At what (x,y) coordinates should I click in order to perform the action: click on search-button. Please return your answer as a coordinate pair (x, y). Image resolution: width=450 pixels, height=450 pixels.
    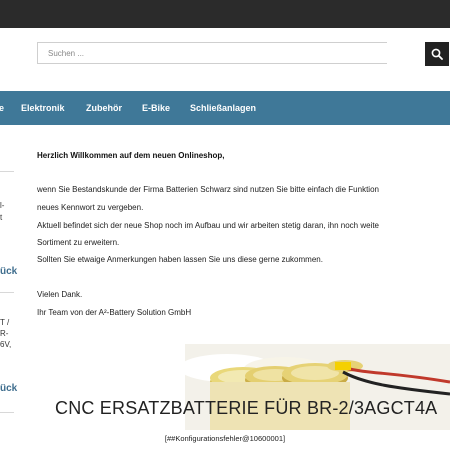
    Looking at the image, I should click on (437, 54).